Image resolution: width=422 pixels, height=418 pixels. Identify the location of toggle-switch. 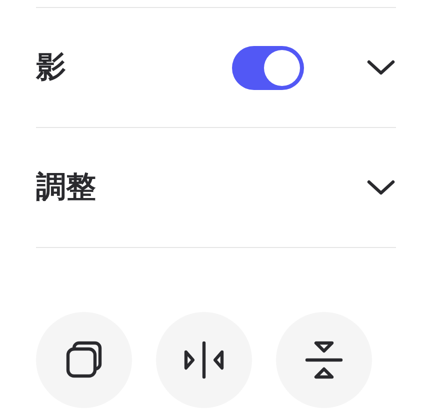
(268, 68).